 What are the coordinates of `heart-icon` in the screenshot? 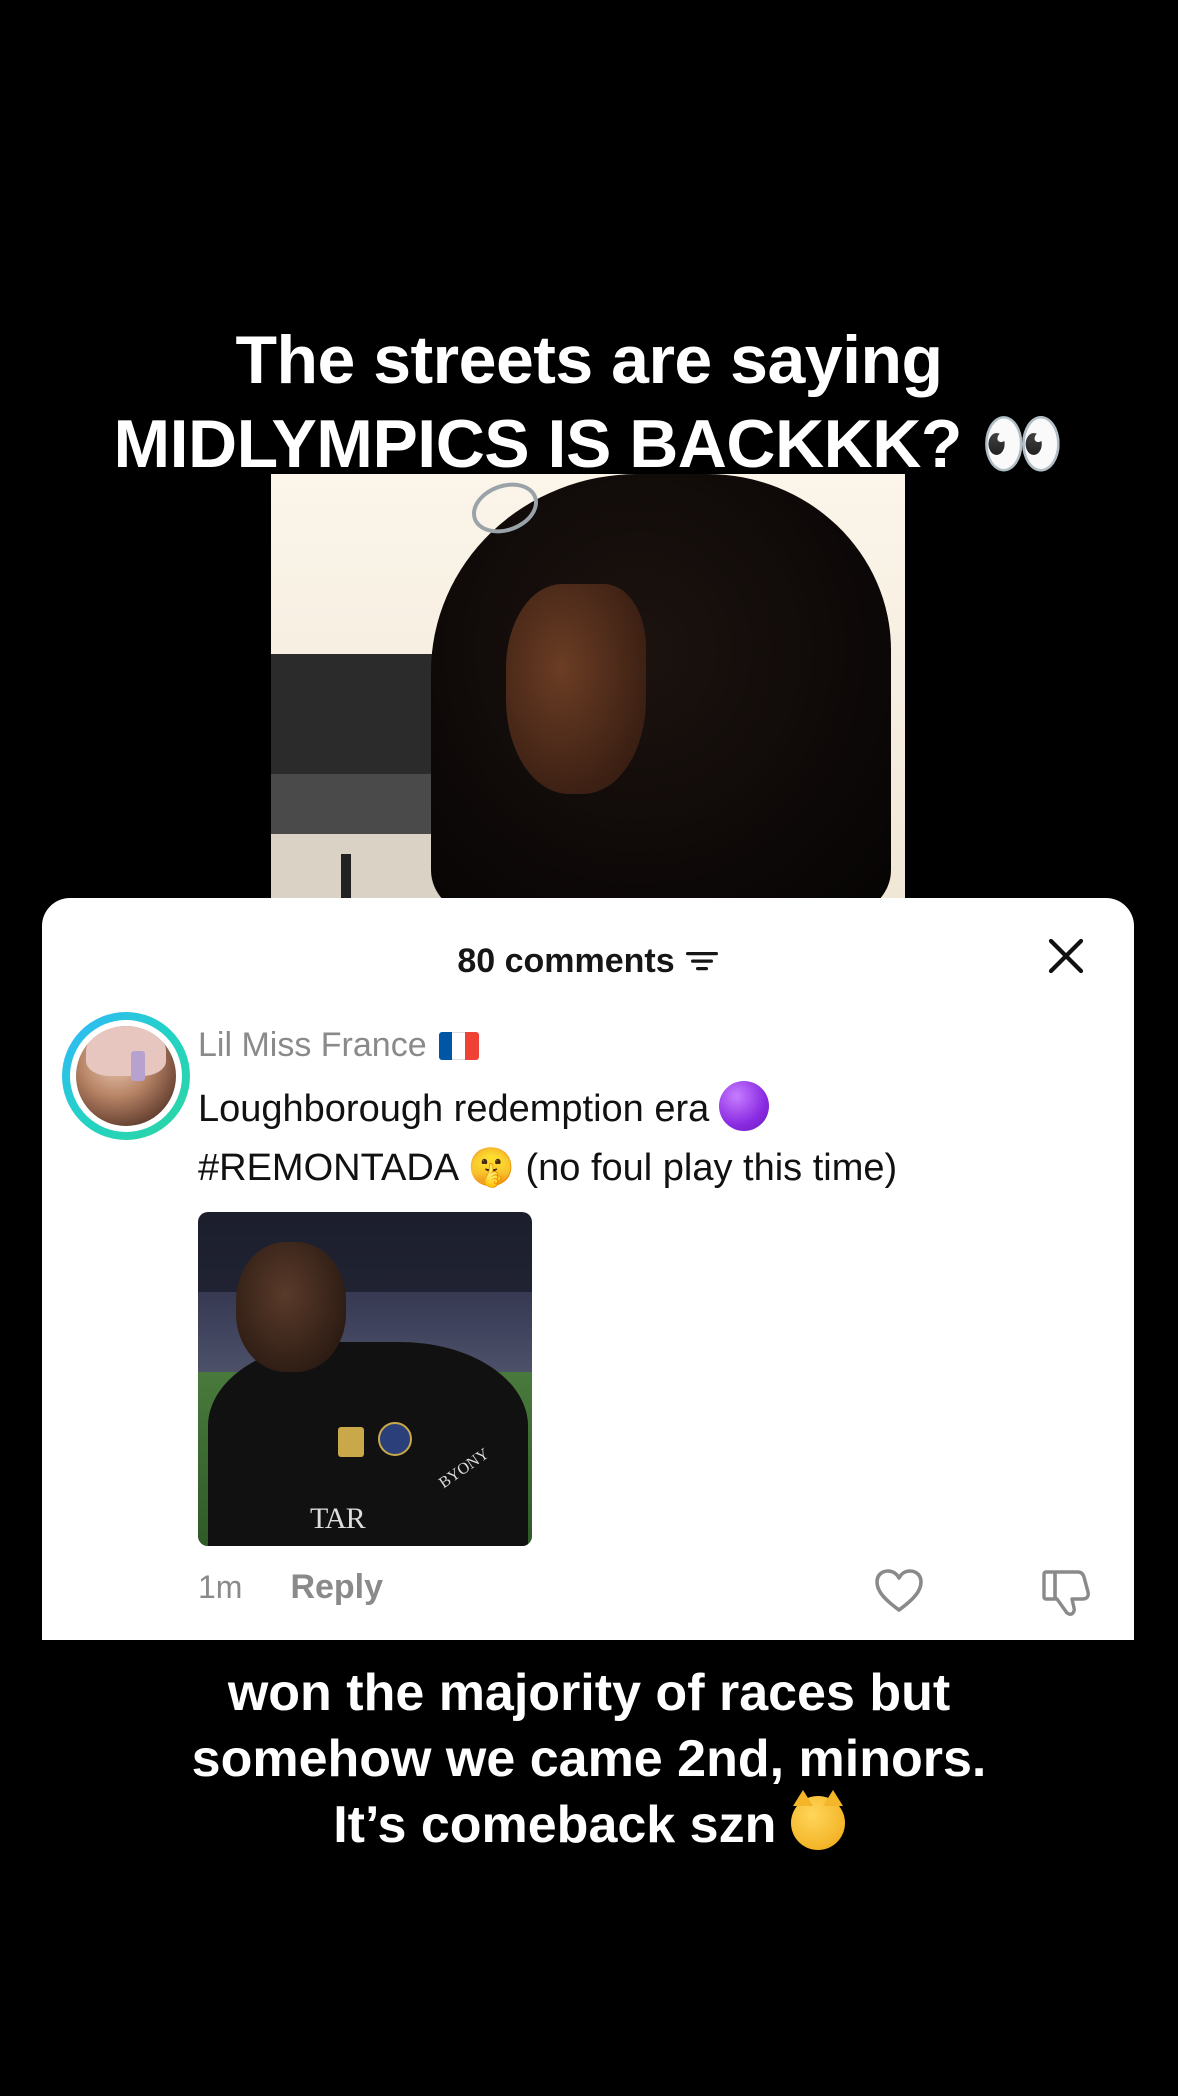 It's located at (899, 1591).